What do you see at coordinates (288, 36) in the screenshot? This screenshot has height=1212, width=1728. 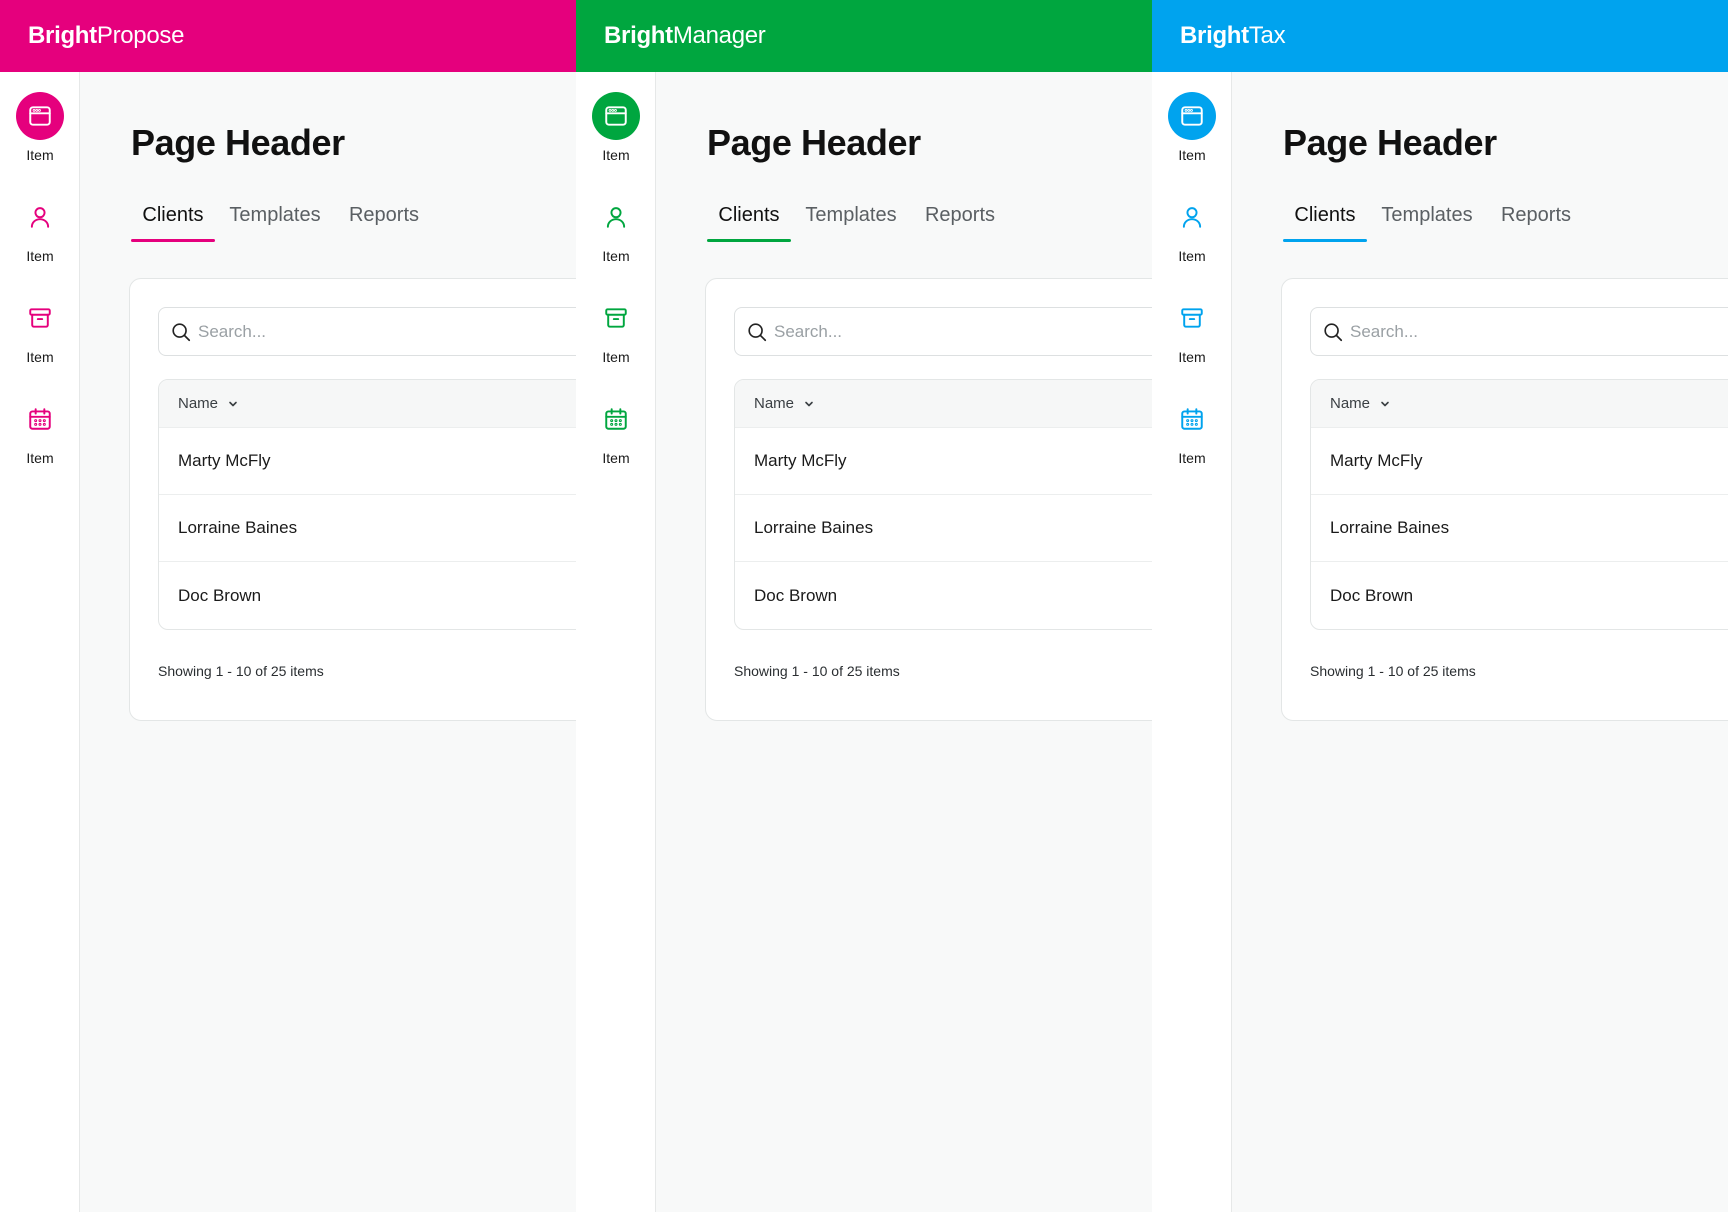 I see `top-bar: BrightPropose` at bounding box center [288, 36].